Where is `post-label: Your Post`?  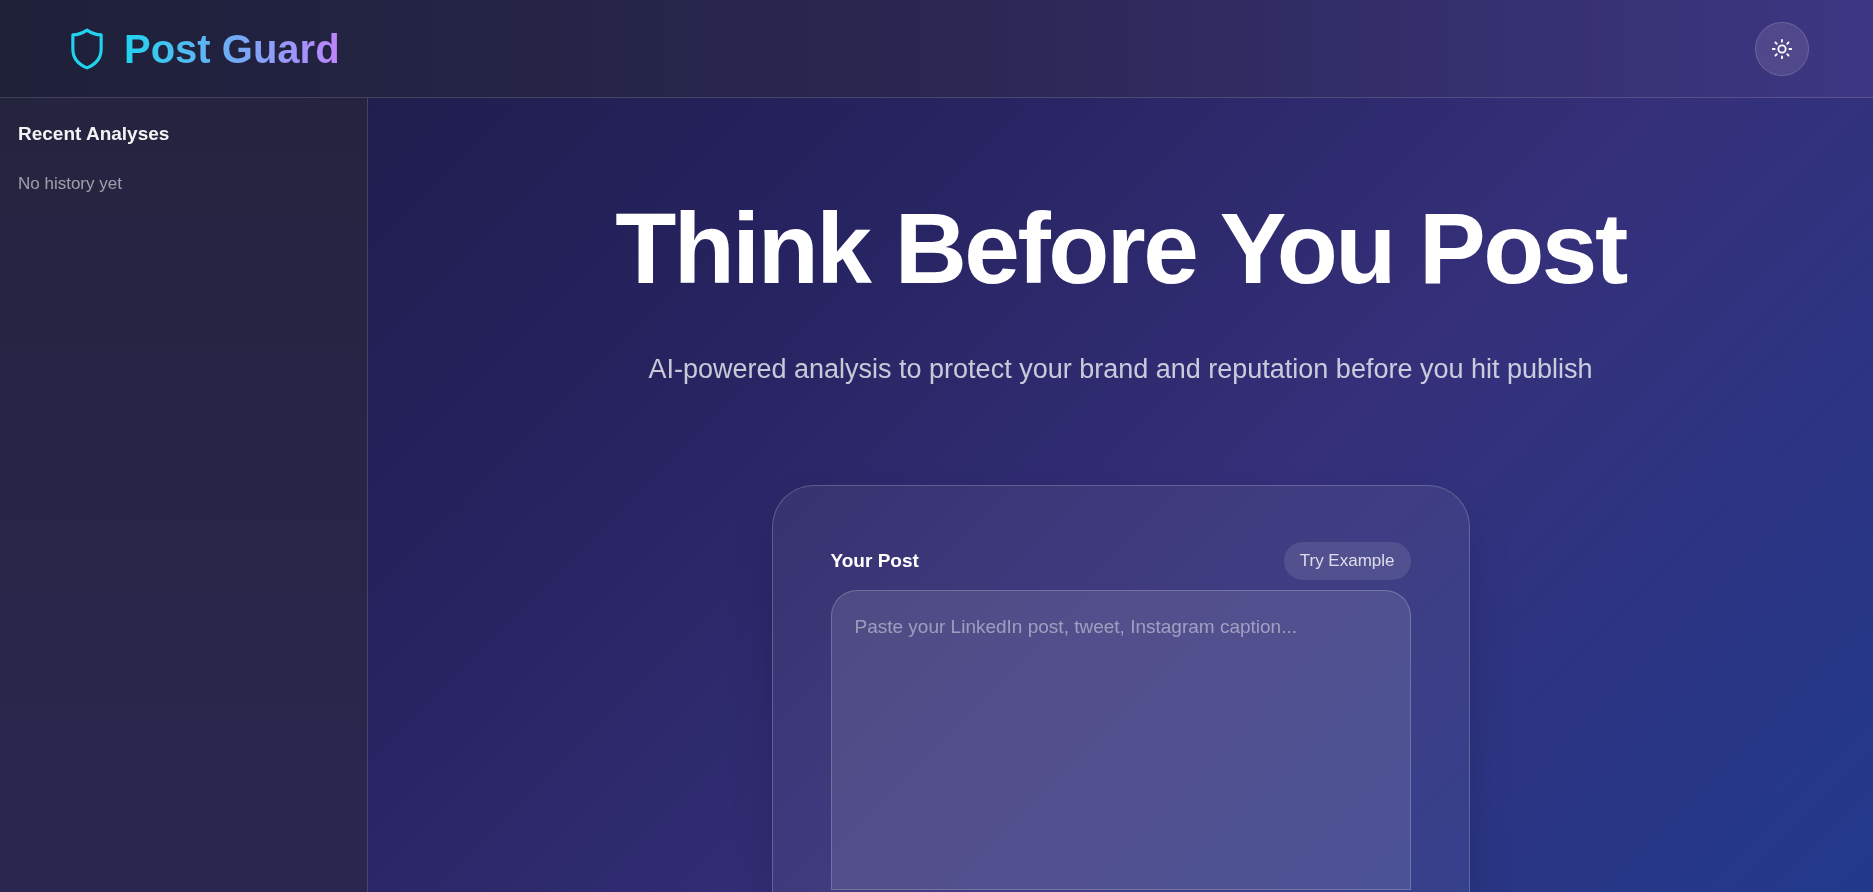 post-label: Your Post is located at coordinates (874, 560).